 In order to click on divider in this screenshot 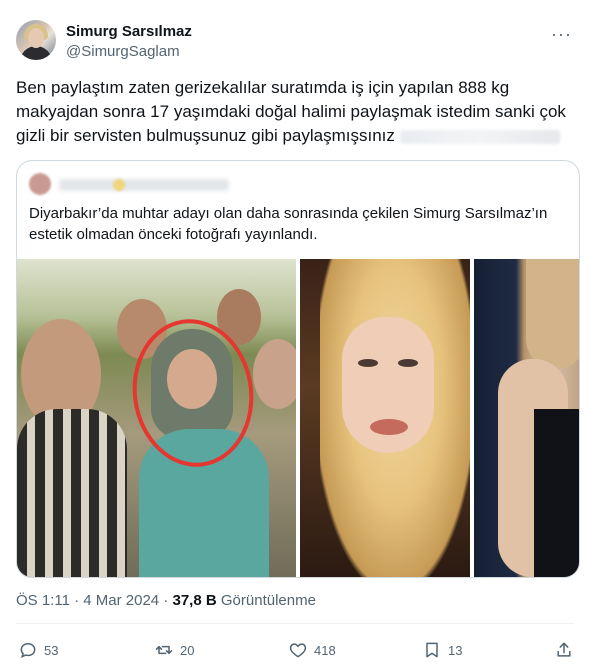, I will do `click(295, 623)`.